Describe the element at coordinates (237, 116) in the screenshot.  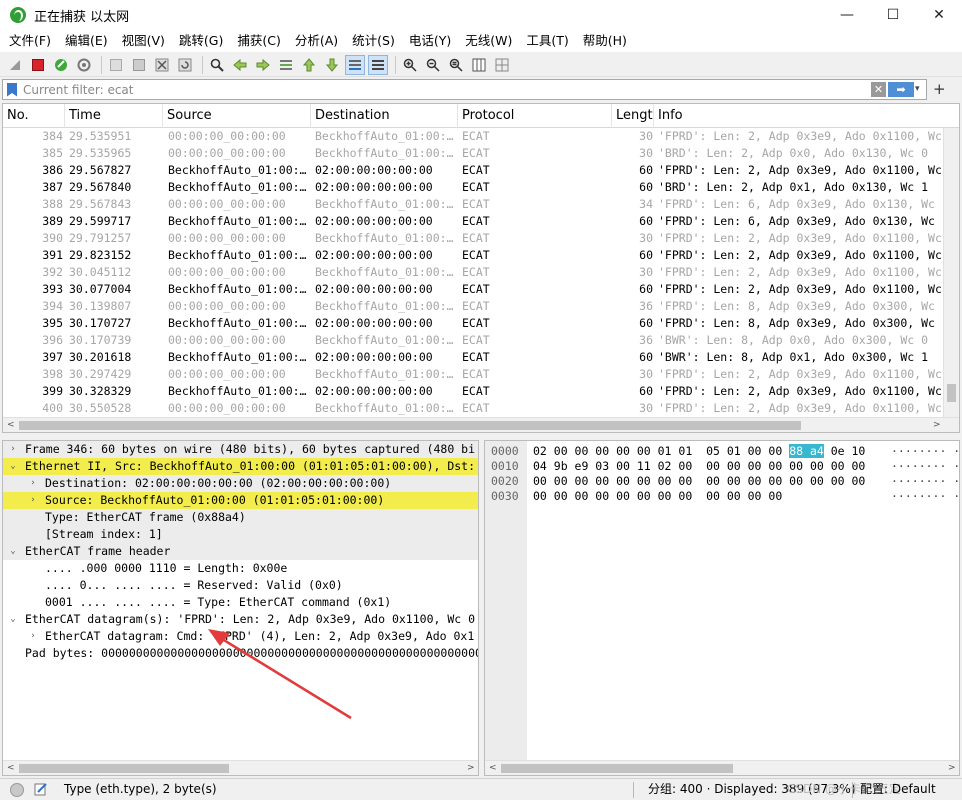
I see `column-source: Source` at that location.